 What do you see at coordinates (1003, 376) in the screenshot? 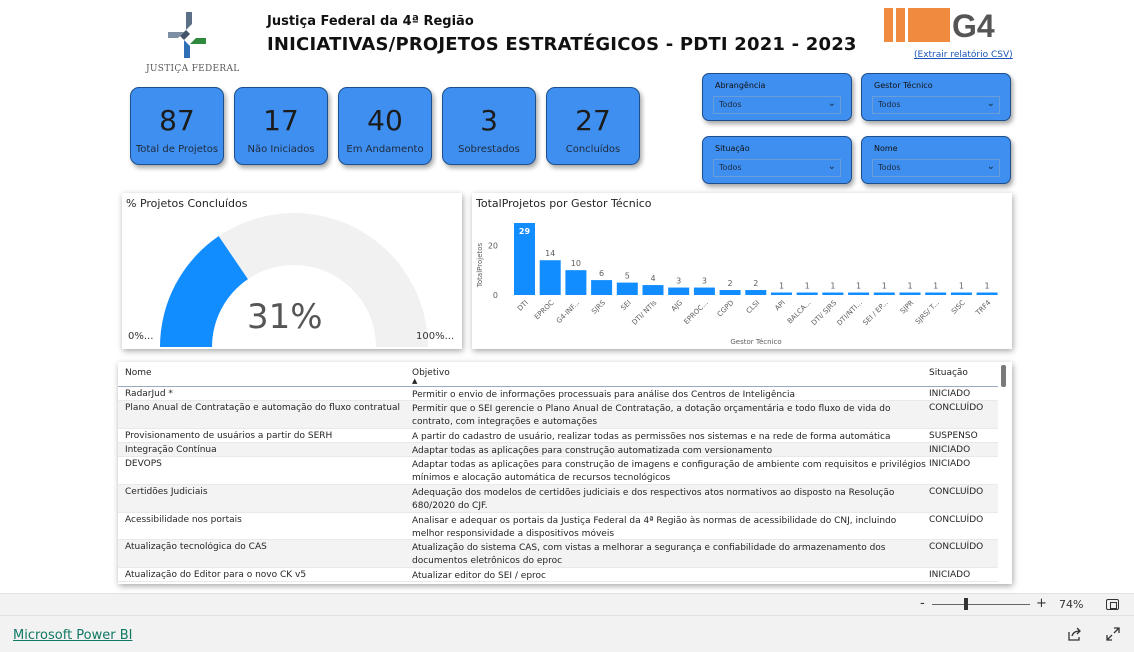
I see `scrollbar-thumb` at bounding box center [1003, 376].